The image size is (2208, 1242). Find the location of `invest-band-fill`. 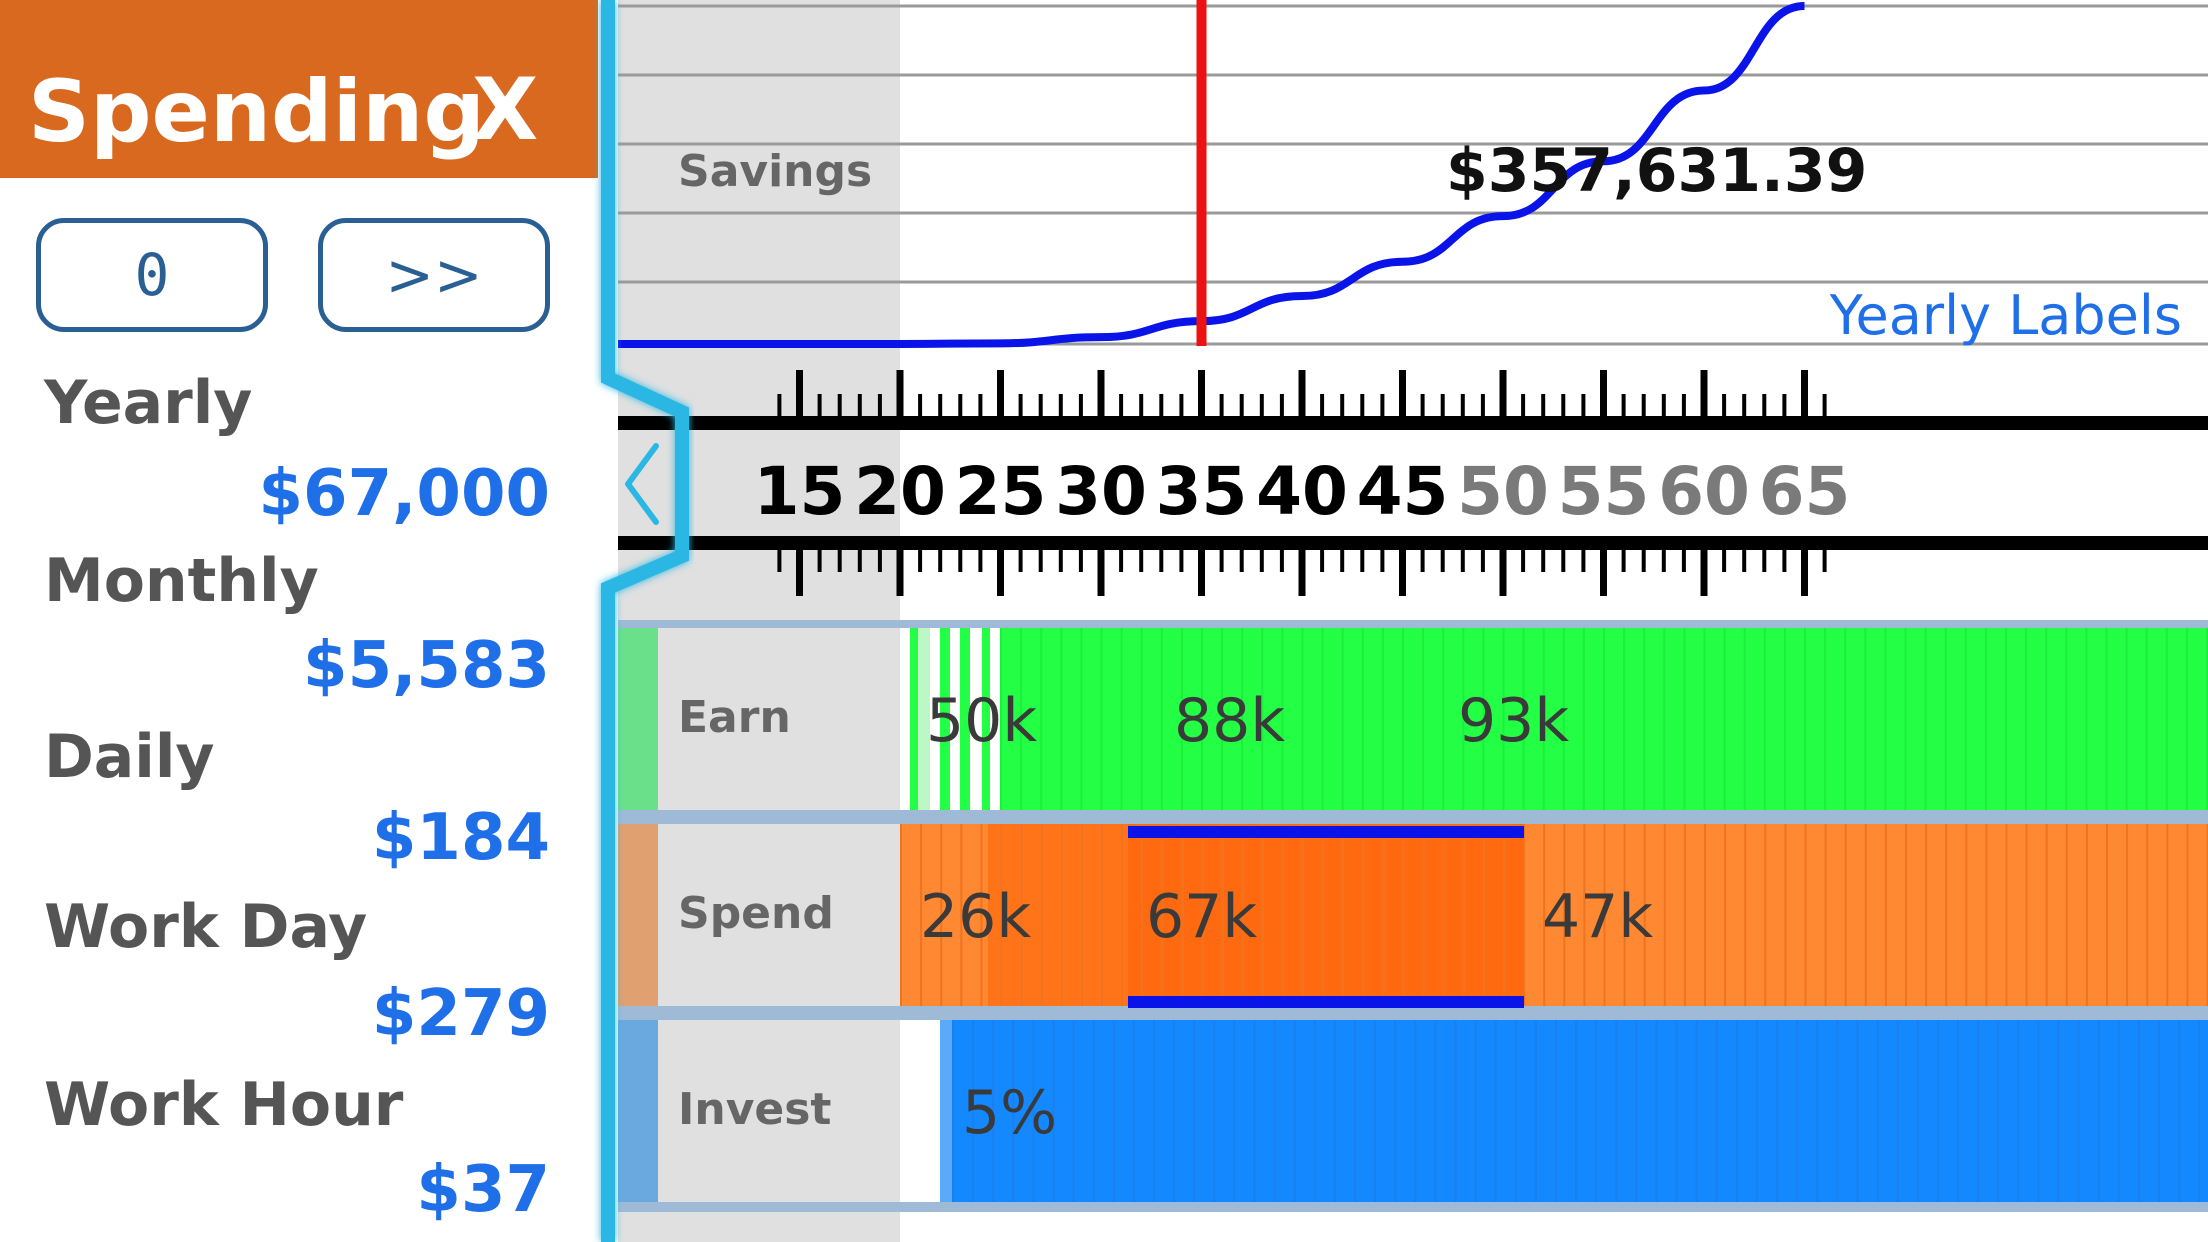

invest-band-fill is located at coordinates (1413, 1112).